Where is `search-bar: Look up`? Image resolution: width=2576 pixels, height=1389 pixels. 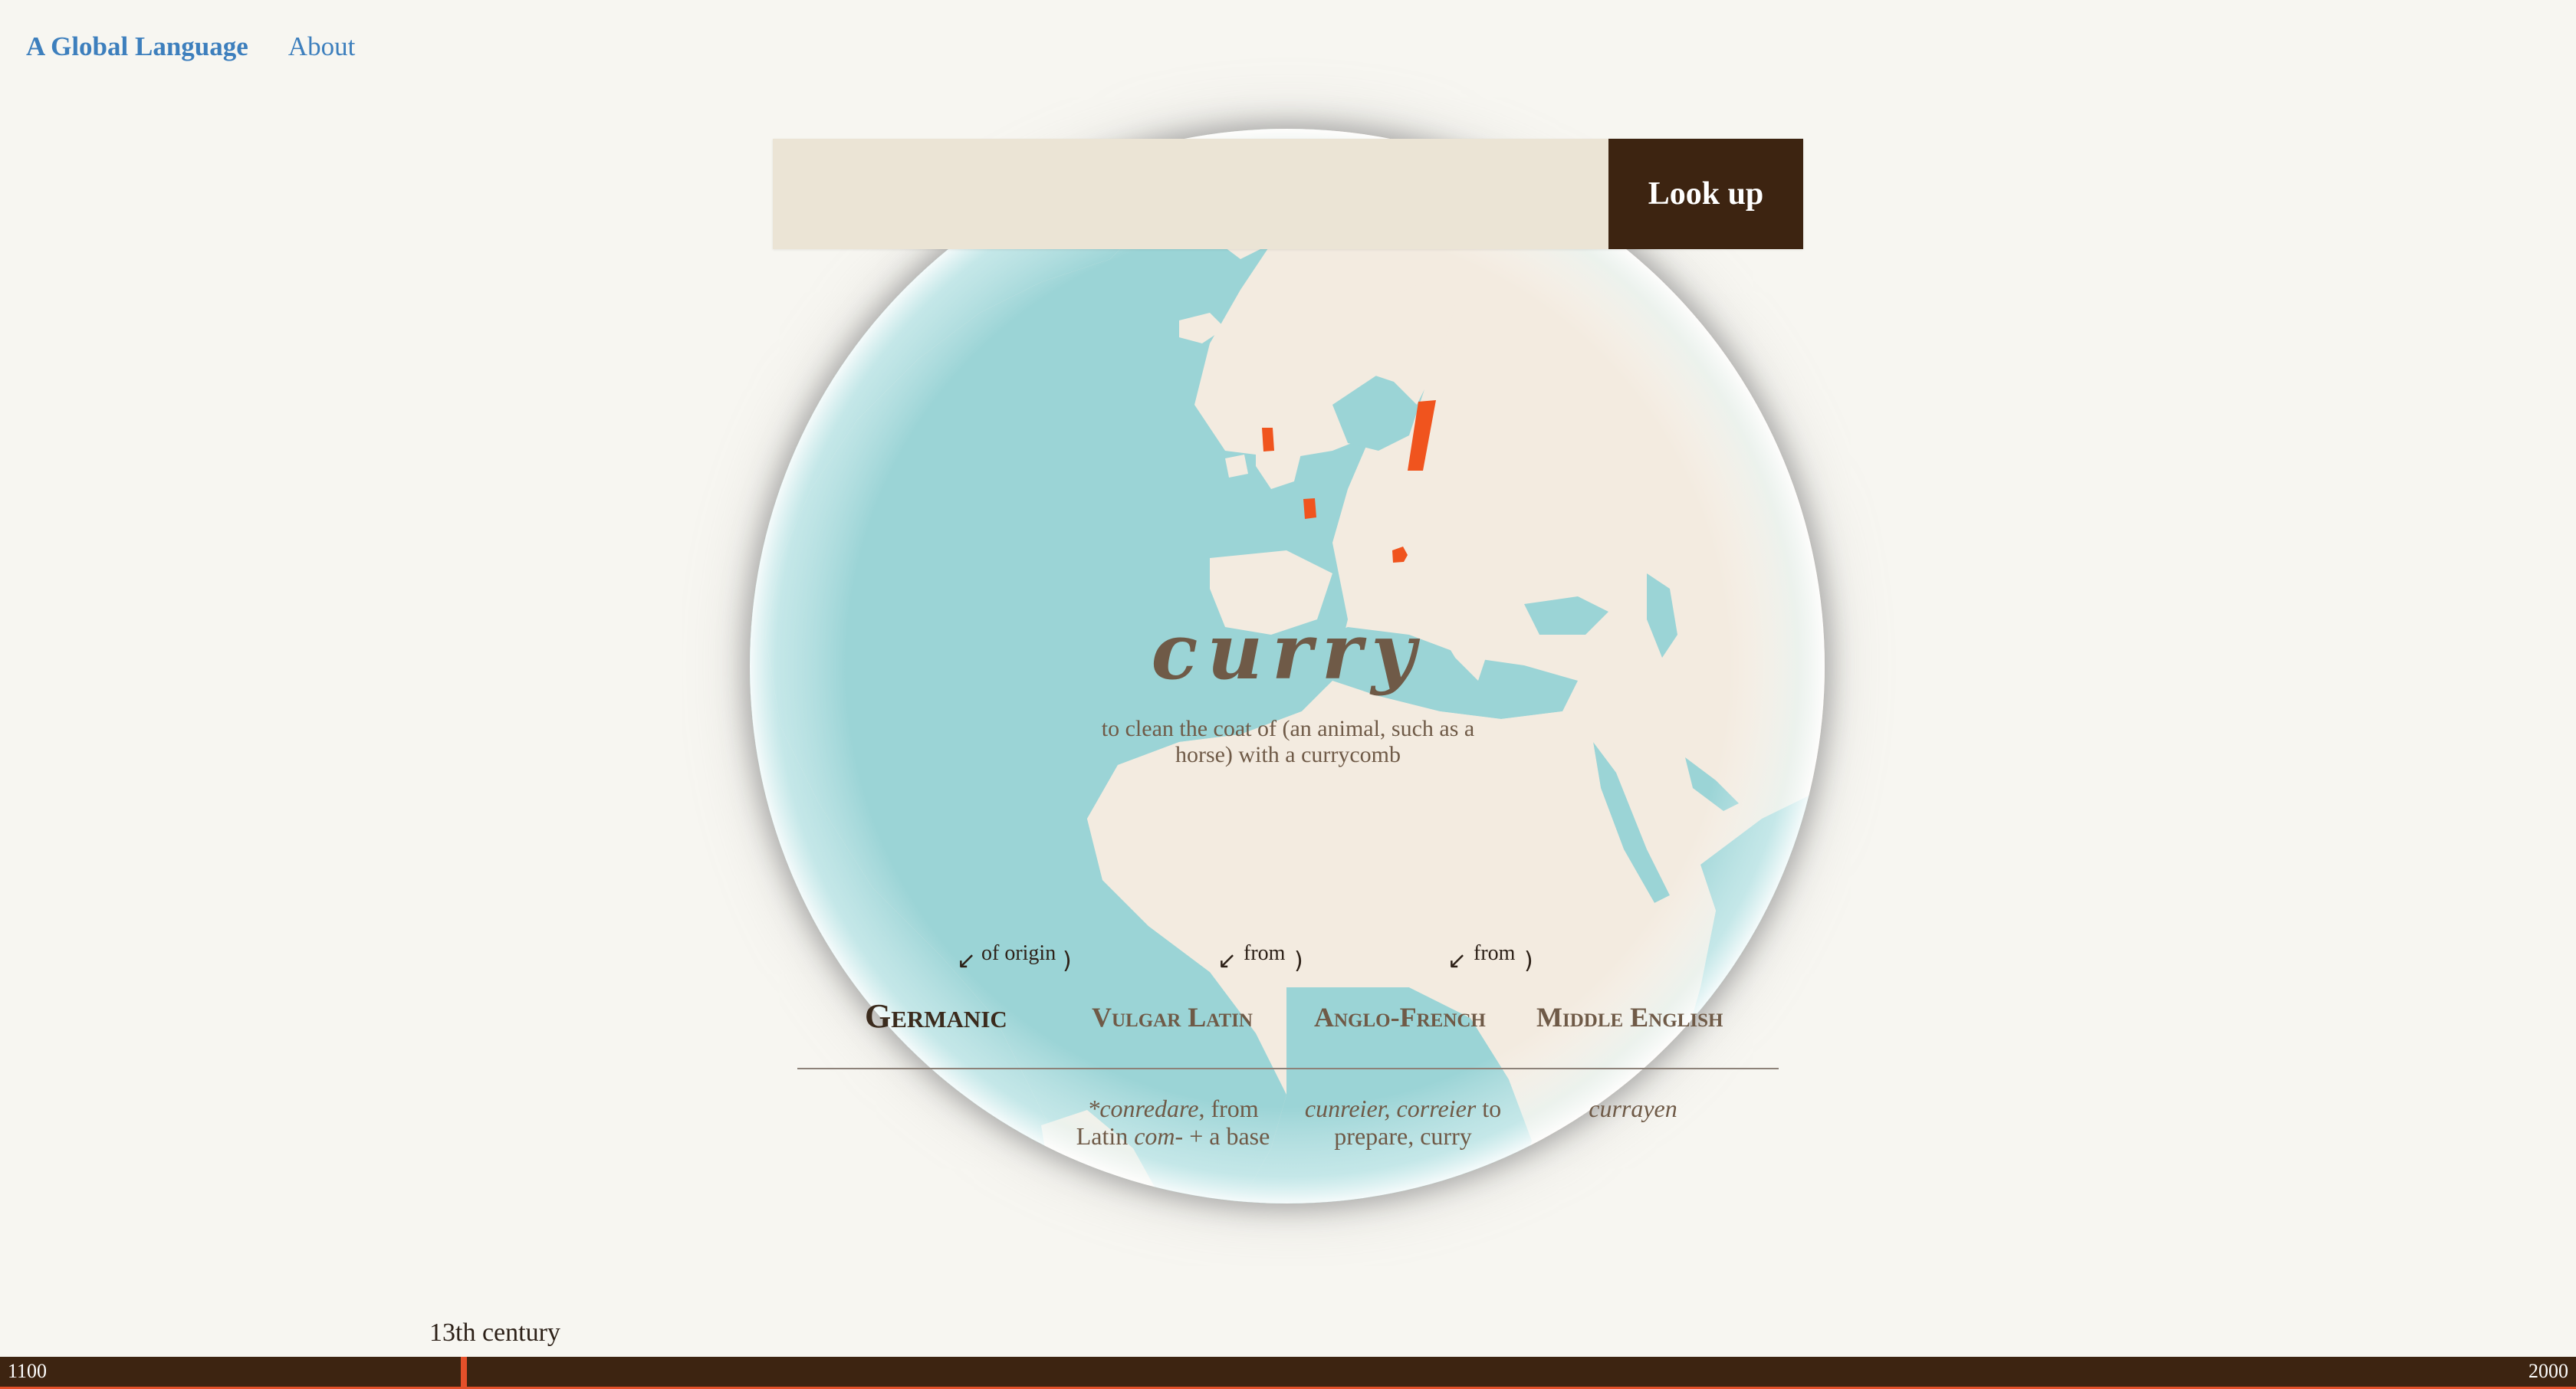
search-bar: Look up is located at coordinates (1288, 194).